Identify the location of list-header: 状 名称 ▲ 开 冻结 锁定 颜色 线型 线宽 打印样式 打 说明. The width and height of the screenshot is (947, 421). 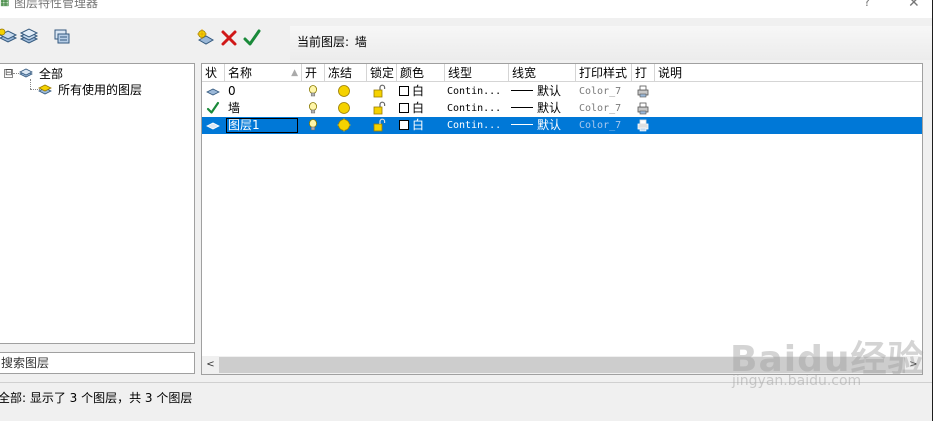
(562, 73).